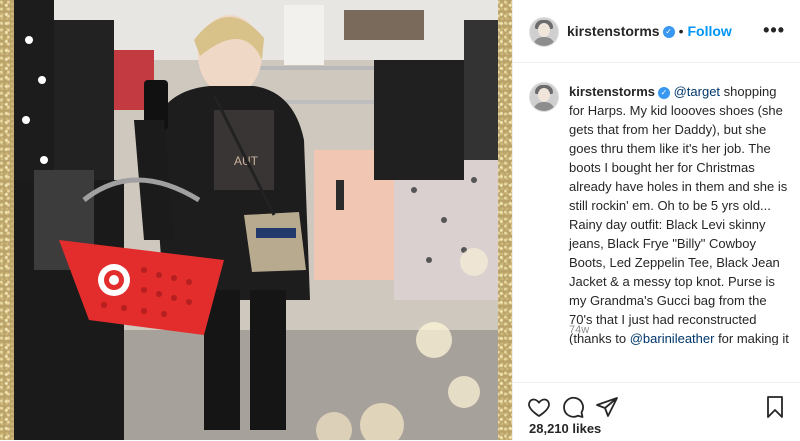 This screenshot has width=800, height=441. What do you see at coordinates (579, 330) in the screenshot?
I see `time-ago: 74w` at bounding box center [579, 330].